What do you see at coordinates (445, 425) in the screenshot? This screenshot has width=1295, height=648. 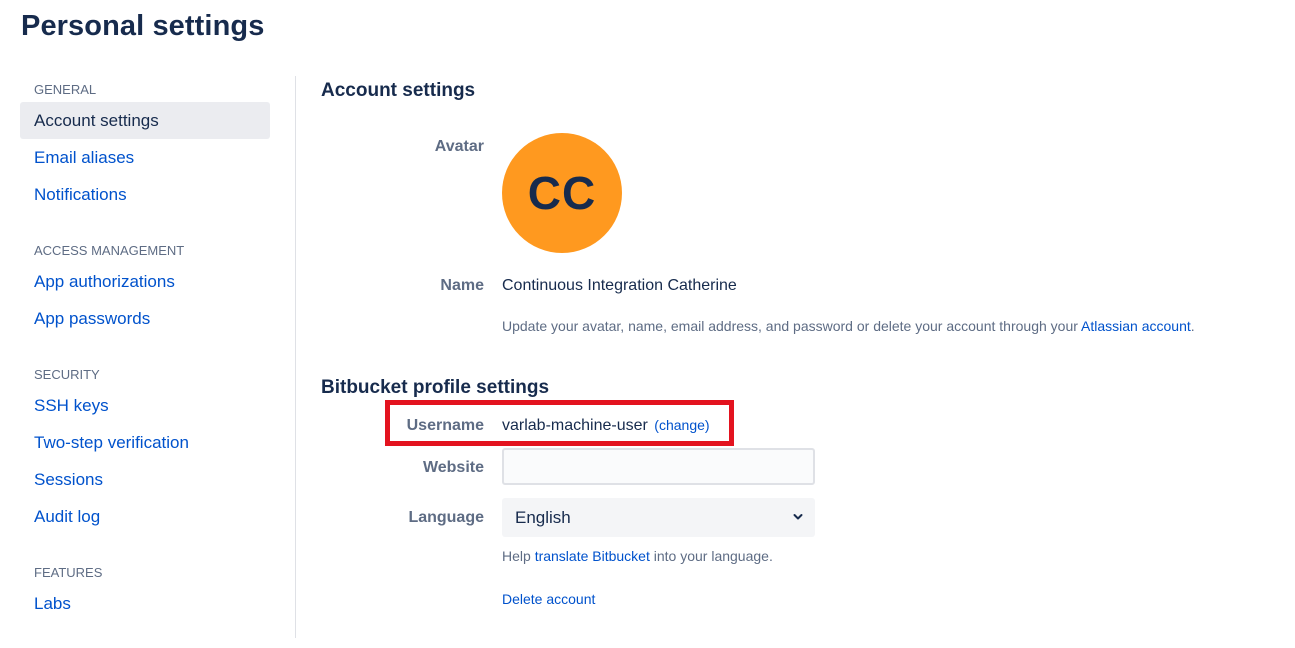 I see `username-label: Username` at bounding box center [445, 425].